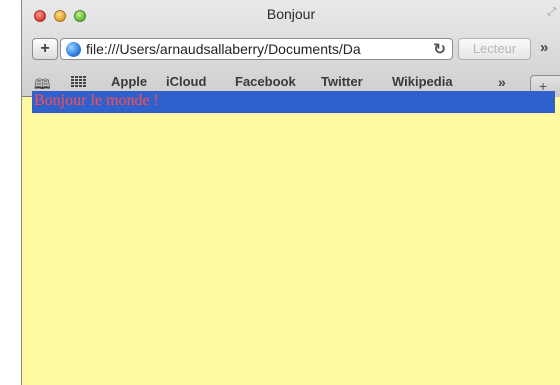  Describe the element at coordinates (265, 81) in the screenshot. I see `bookmark-facebook: Facebook` at that location.